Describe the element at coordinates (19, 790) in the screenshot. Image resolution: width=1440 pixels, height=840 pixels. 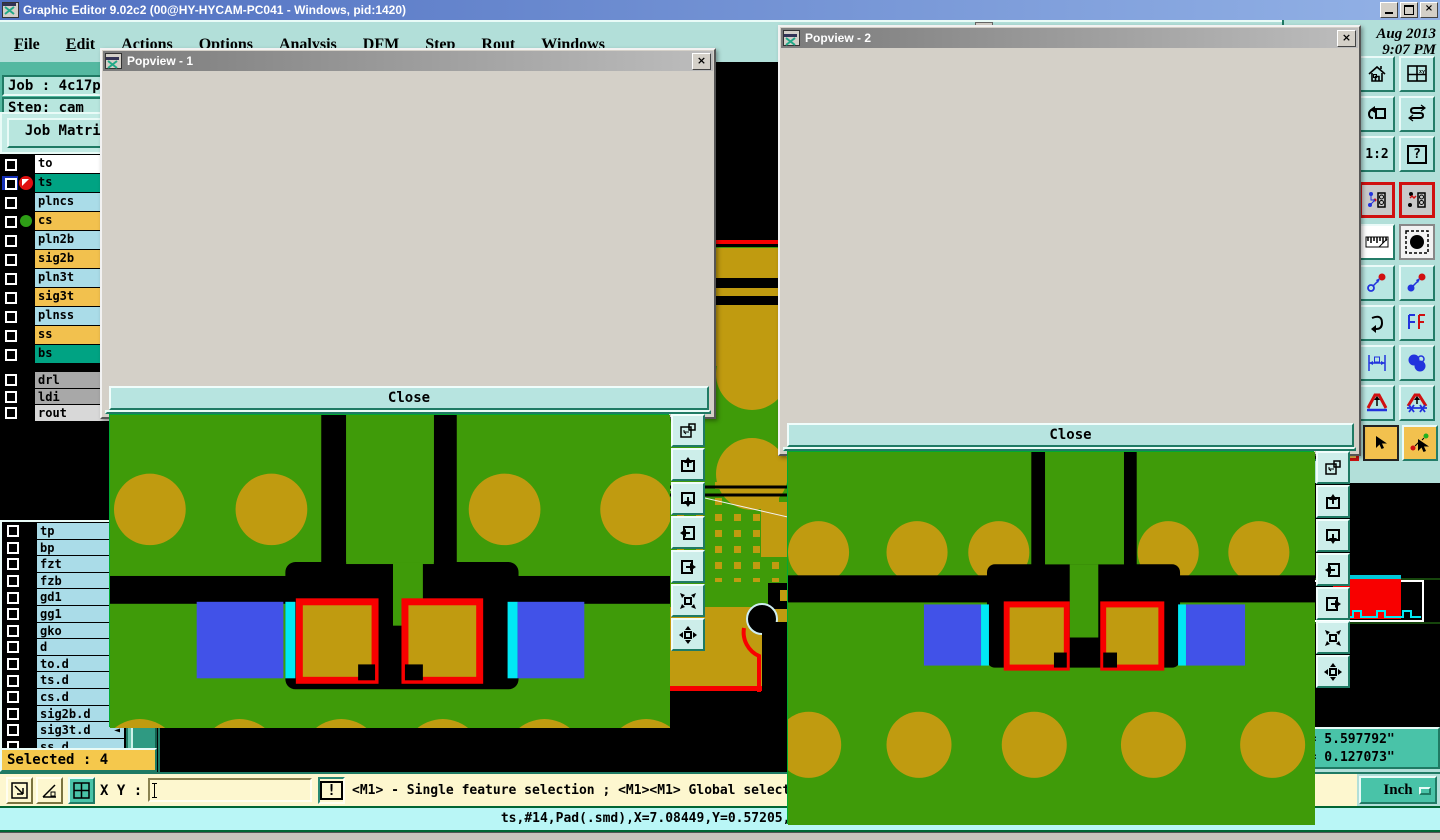
I see `pan-corner-icon` at that location.